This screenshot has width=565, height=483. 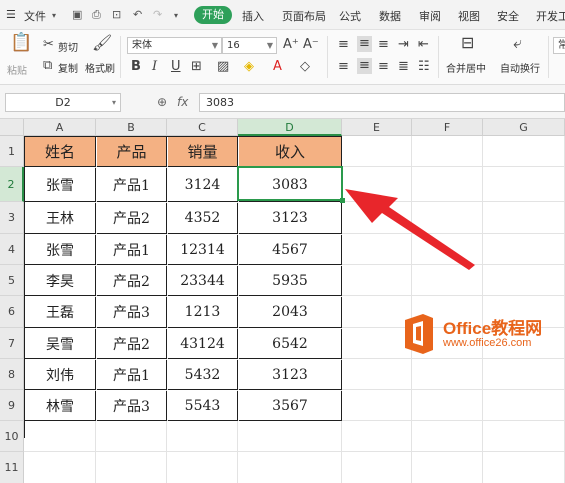 What do you see at coordinates (203, 152) in the screenshot?
I see `table-header-cell: 销量` at bounding box center [203, 152].